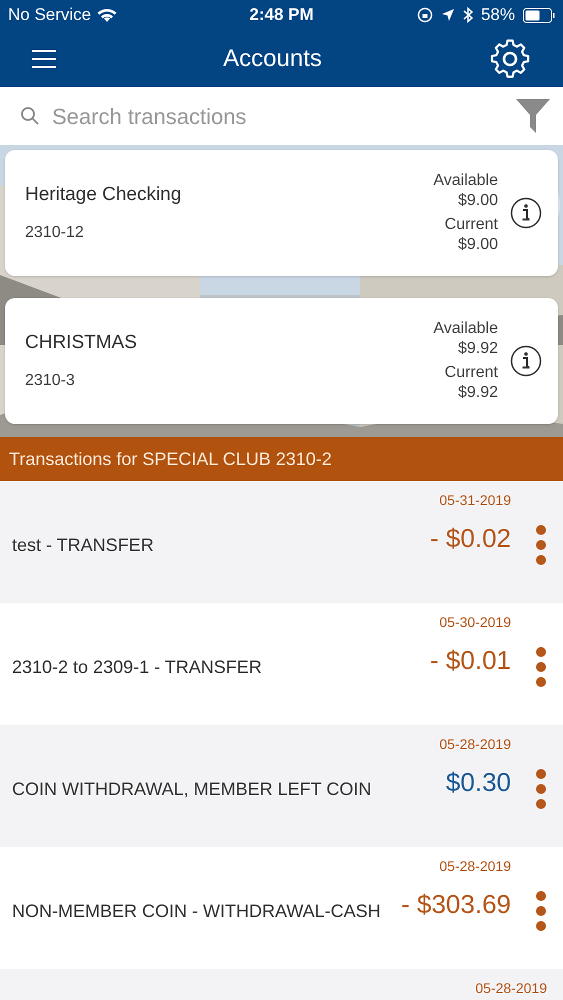 This screenshot has width=563, height=1000. Describe the element at coordinates (470, 660) in the screenshot. I see `transaction-amount: - $0.01` at that location.